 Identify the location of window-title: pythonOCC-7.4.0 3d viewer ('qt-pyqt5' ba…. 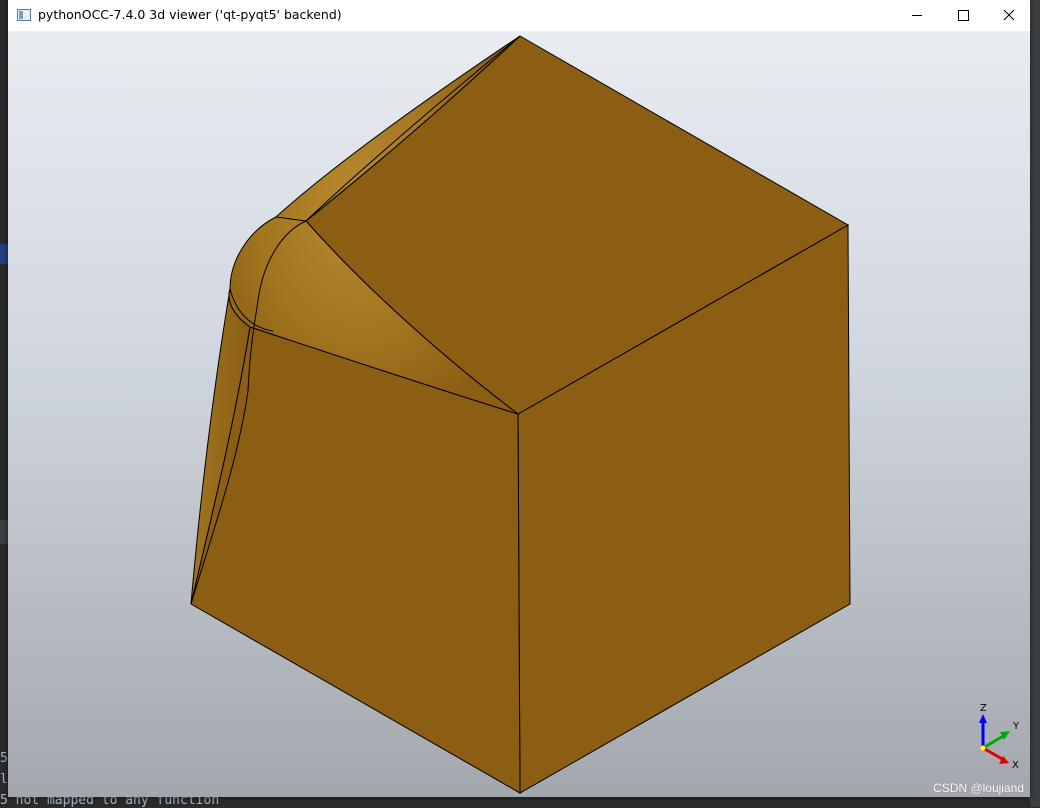
(190, 14).